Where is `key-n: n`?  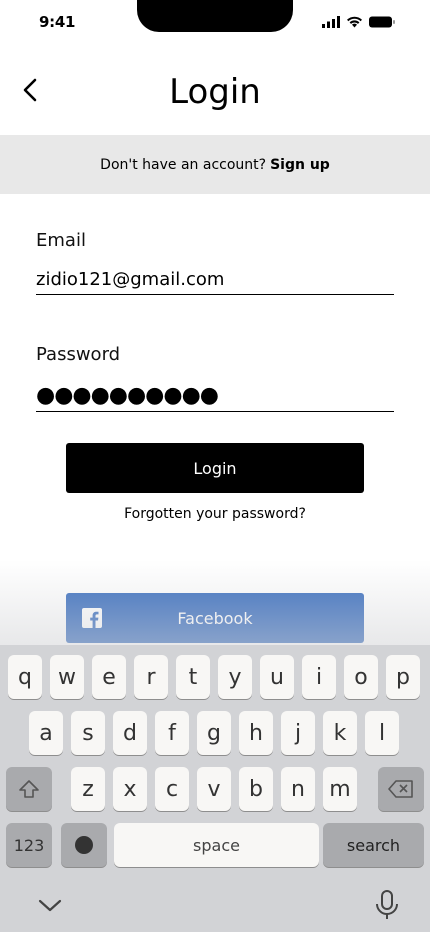
key-n: n is located at coordinates (298, 789).